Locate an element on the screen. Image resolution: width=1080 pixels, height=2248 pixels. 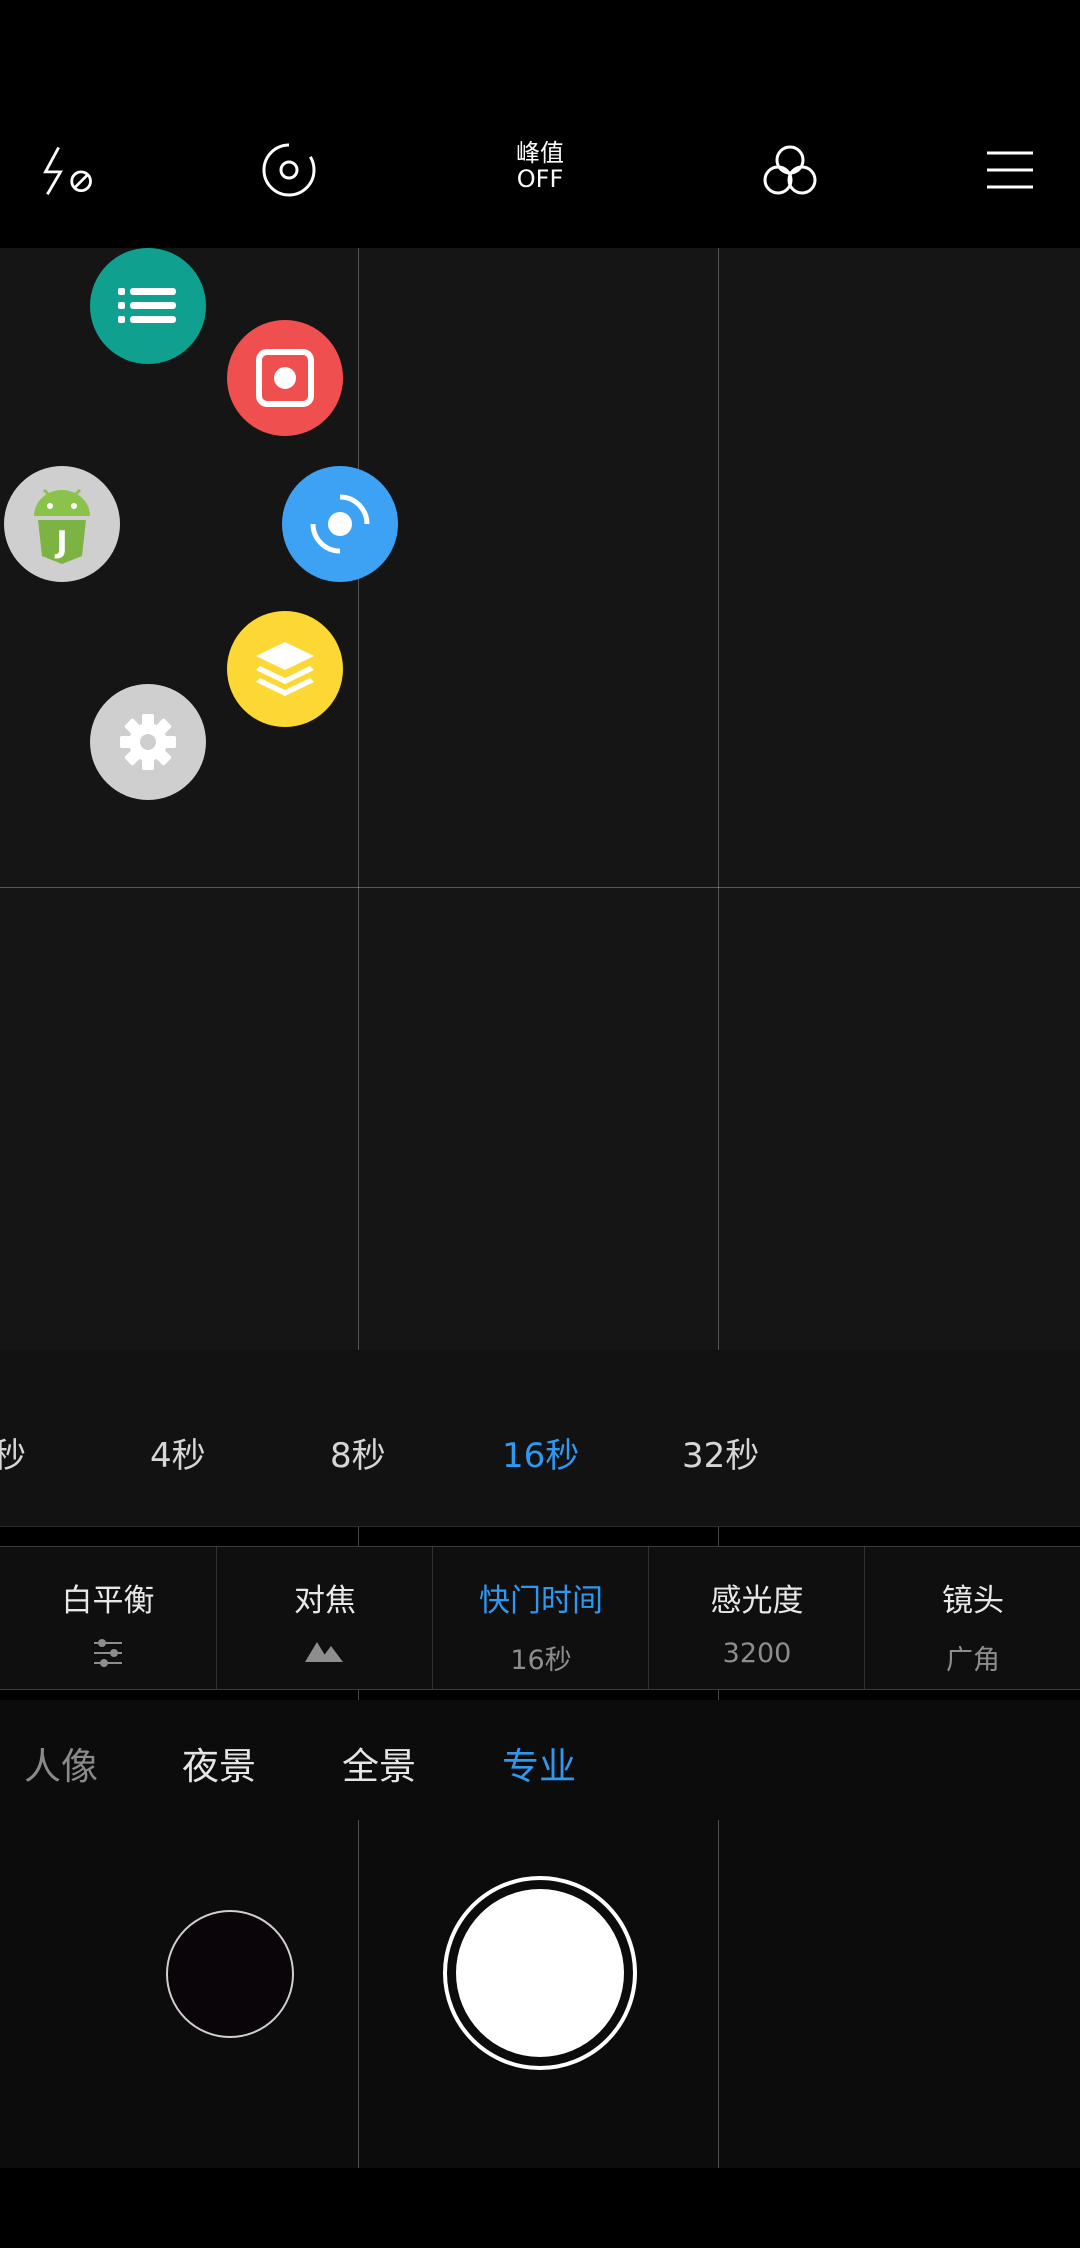
layers-icon is located at coordinates (285, 669).